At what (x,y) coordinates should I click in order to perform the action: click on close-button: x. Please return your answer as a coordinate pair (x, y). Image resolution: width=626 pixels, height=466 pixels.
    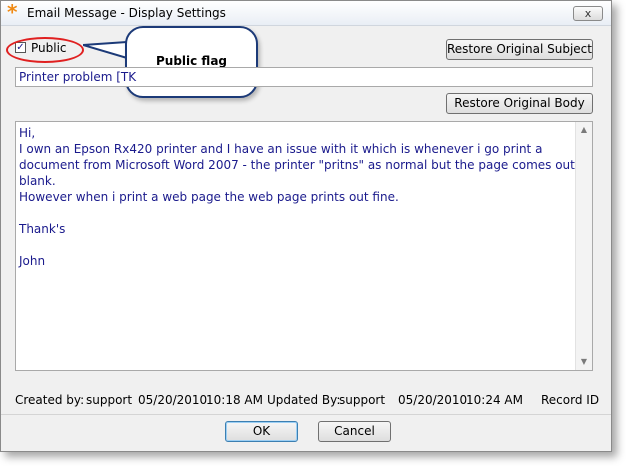
    Looking at the image, I should click on (588, 13).